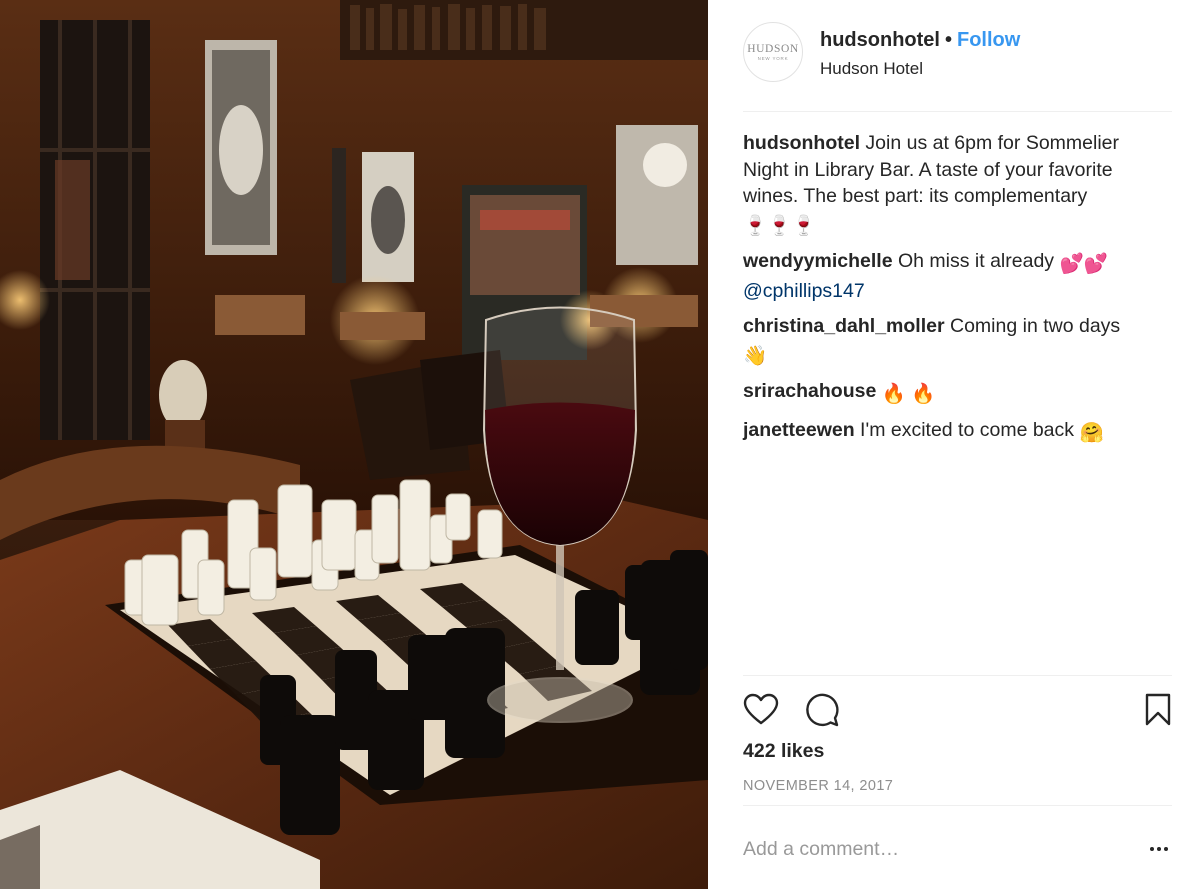  I want to click on hearts-emoji: 💕💕, so click(1084, 264).